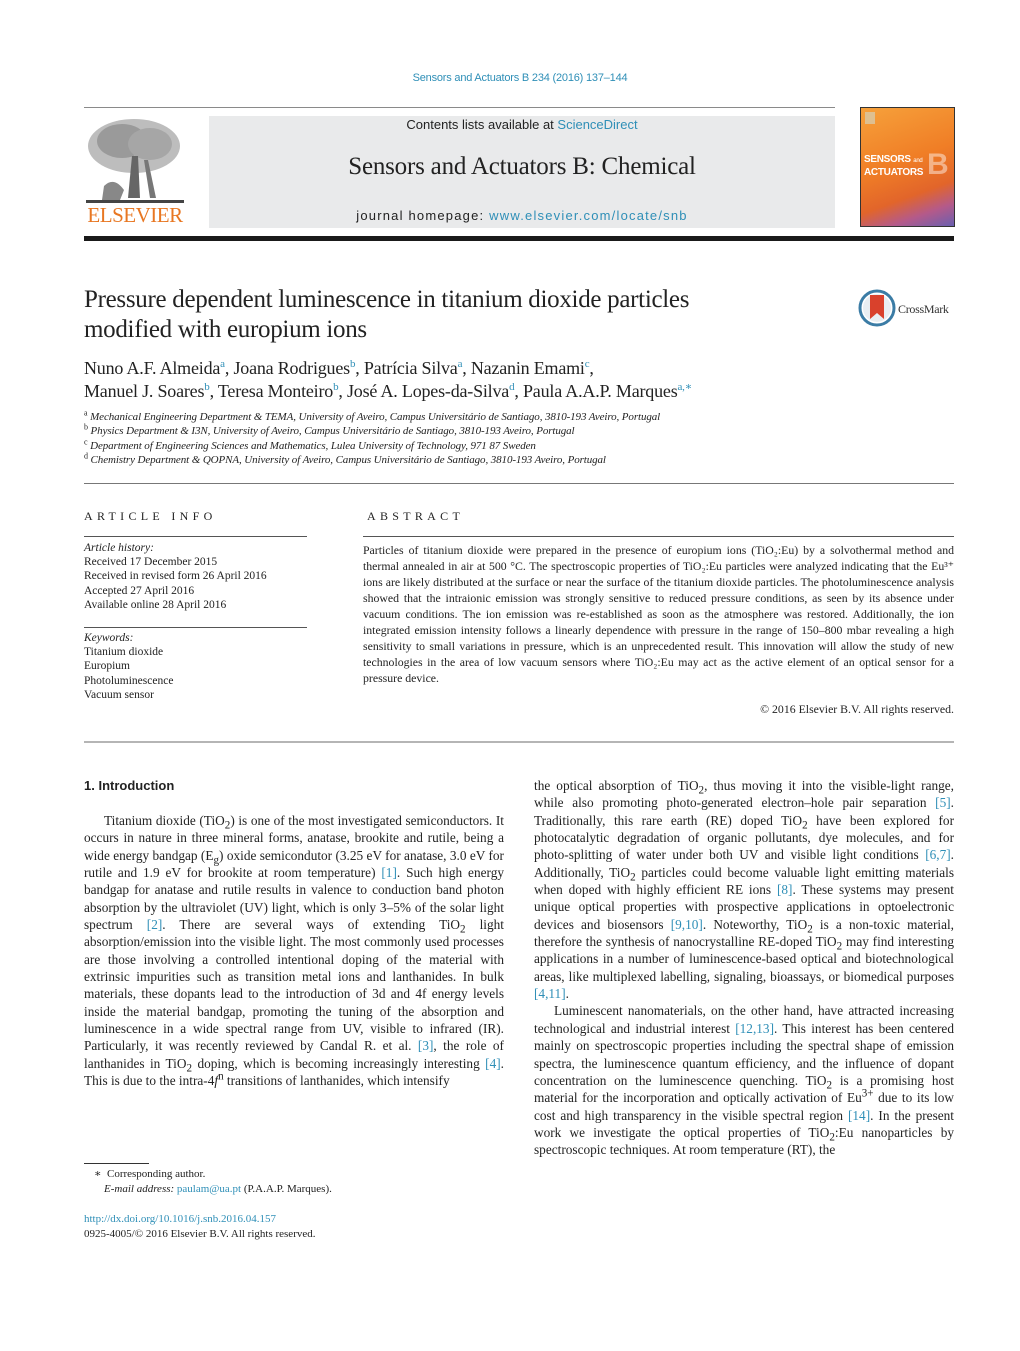  I want to click on superscript: 3+, so click(867, 1093).